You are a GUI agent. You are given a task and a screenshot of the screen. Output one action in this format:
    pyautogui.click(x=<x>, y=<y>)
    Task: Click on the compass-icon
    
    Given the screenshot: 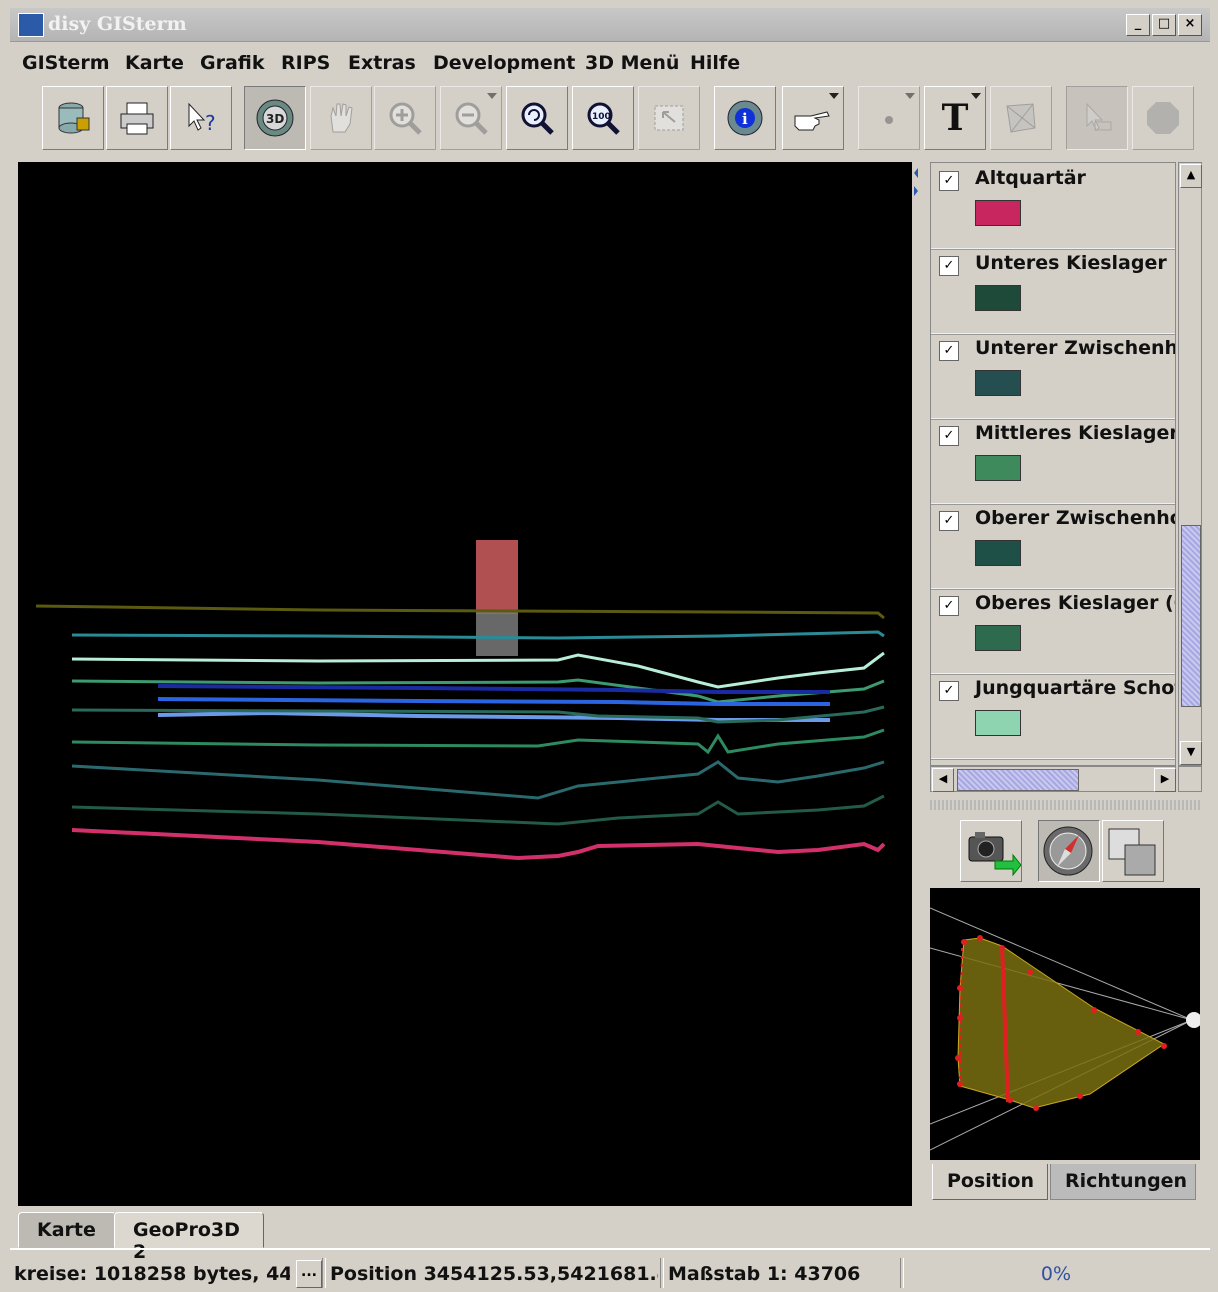 What is the action you would take?
    pyautogui.click(x=1068, y=851)
    